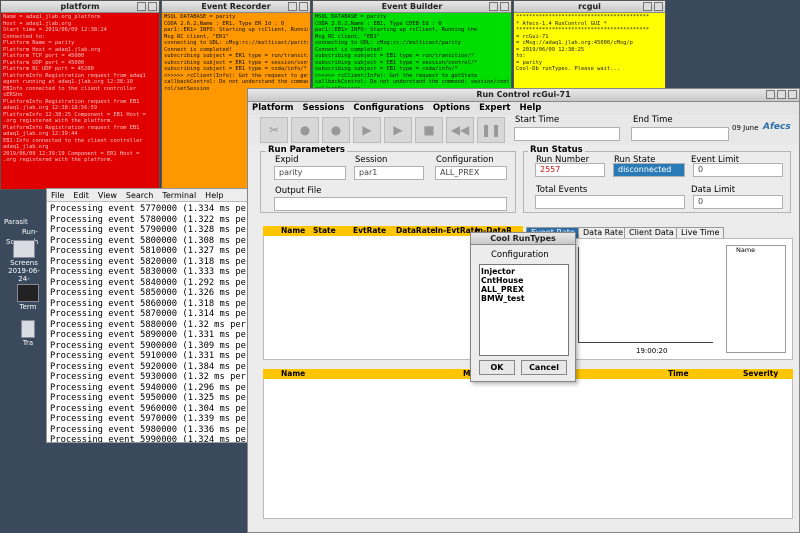  I want to click on terminal-menu-file: File, so click(57, 195).